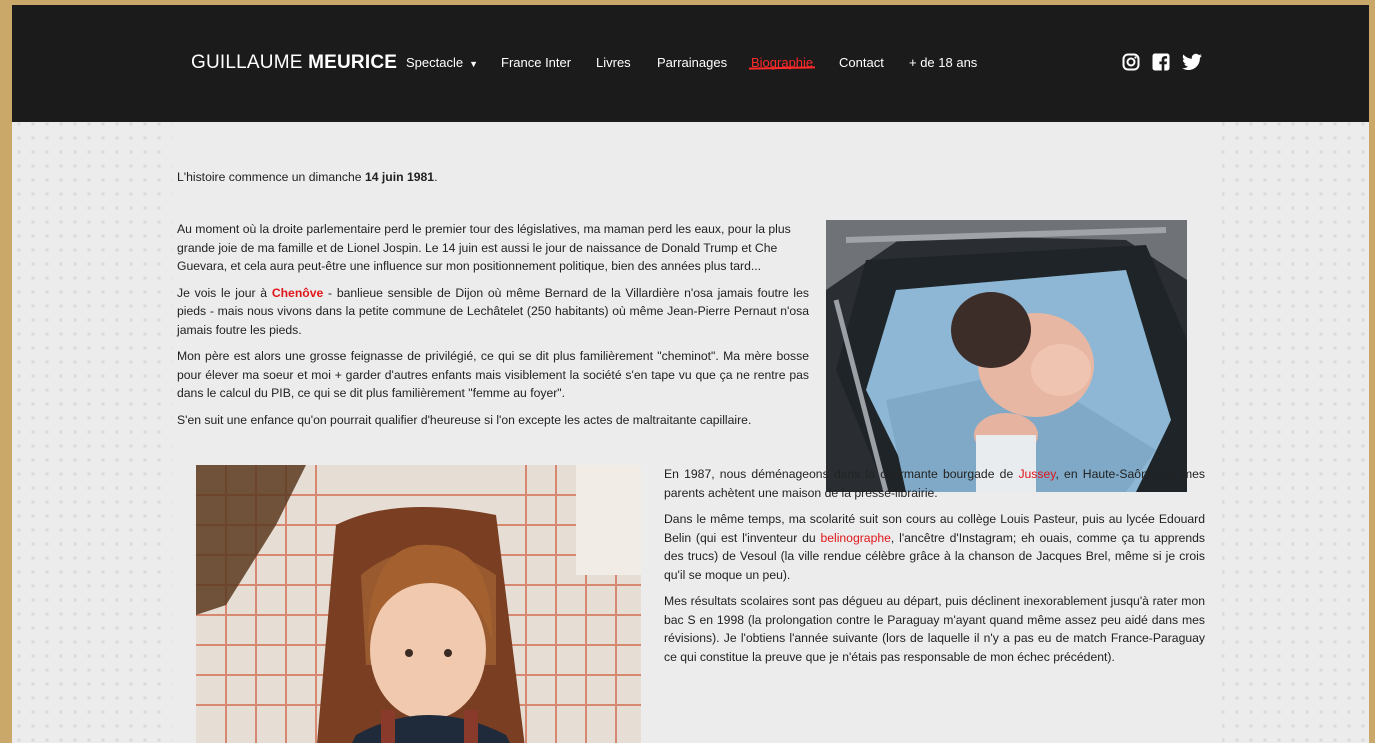 The width and height of the screenshot is (1375, 743). What do you see at coordinates (474, 63) in the screenshot?
I see `caret-down-icon: ▼` at bounding box center [474, 63].